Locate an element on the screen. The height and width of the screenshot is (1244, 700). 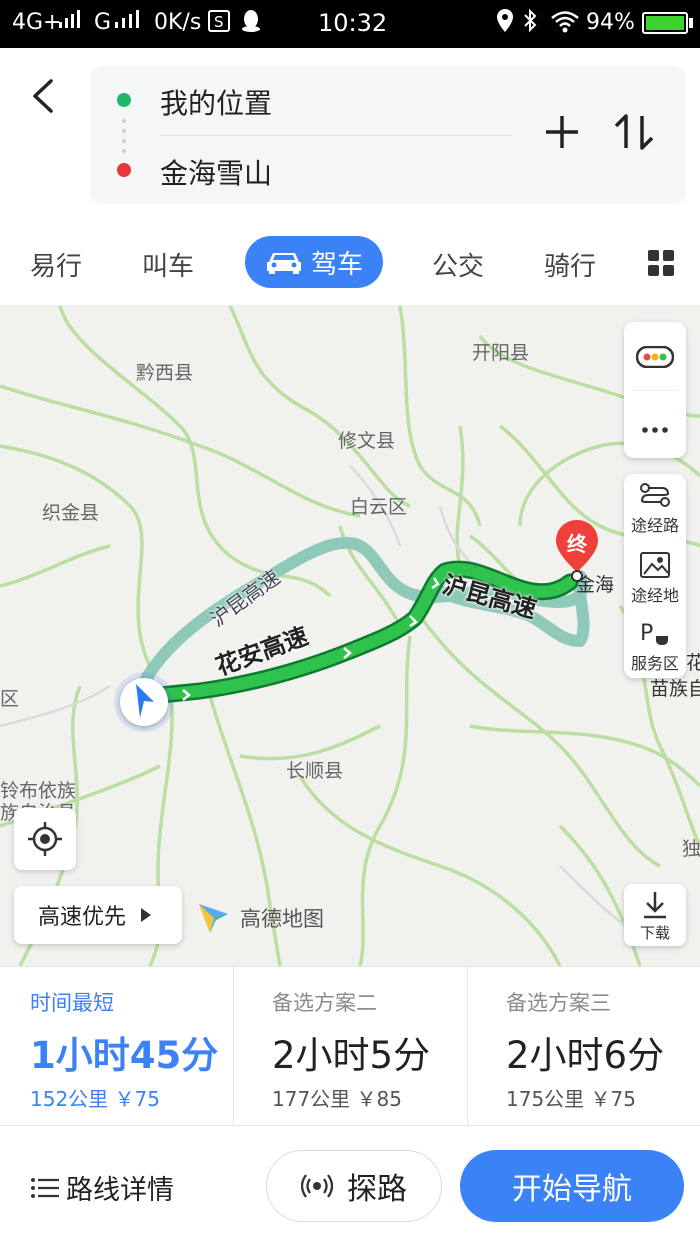
route-tools-card: 途经路 途经地 P 服务区 is located at coordinates (655, 576).